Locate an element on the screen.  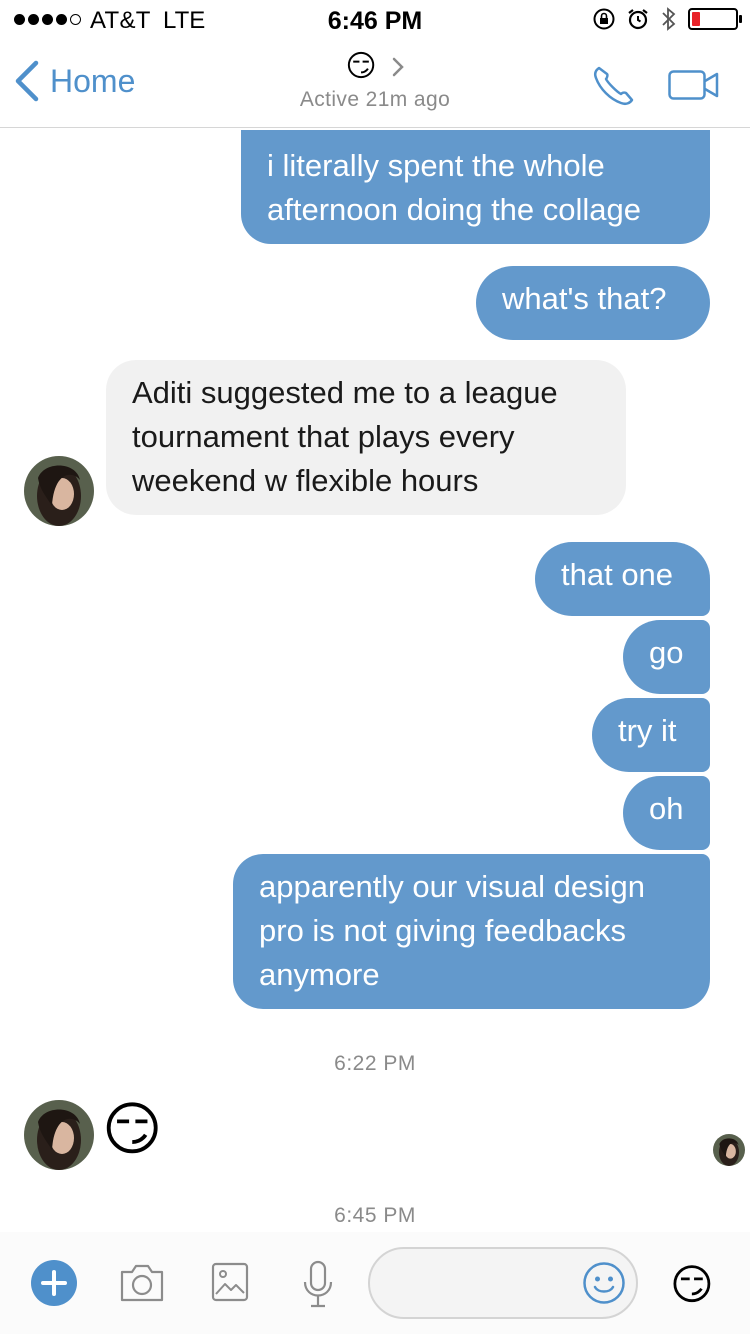
rotation-lock-icon is located at coordinates (604, 19).